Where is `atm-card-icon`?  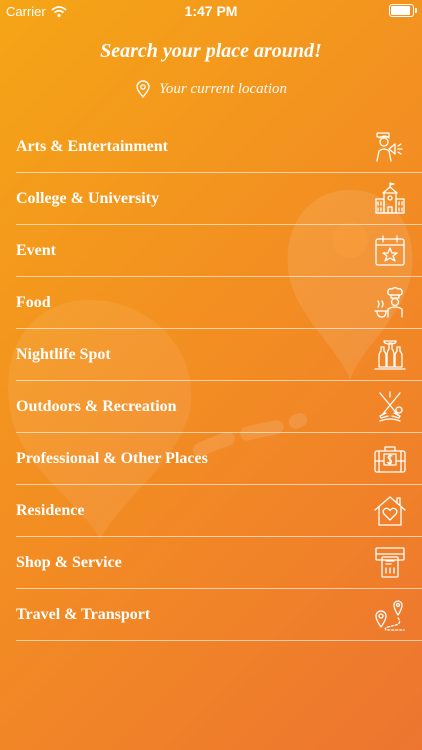 atm-card-icon is located at coordinates (390, 563).